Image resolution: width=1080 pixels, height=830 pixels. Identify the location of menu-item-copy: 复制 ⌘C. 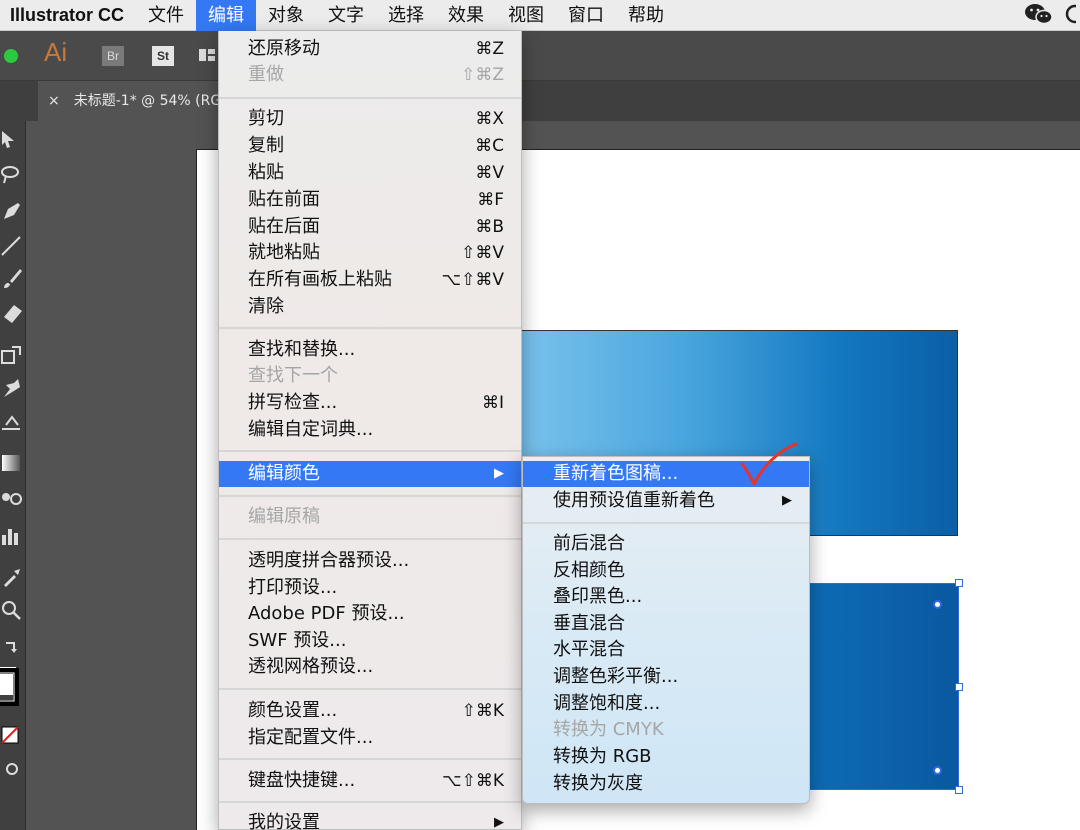
(370, 146).